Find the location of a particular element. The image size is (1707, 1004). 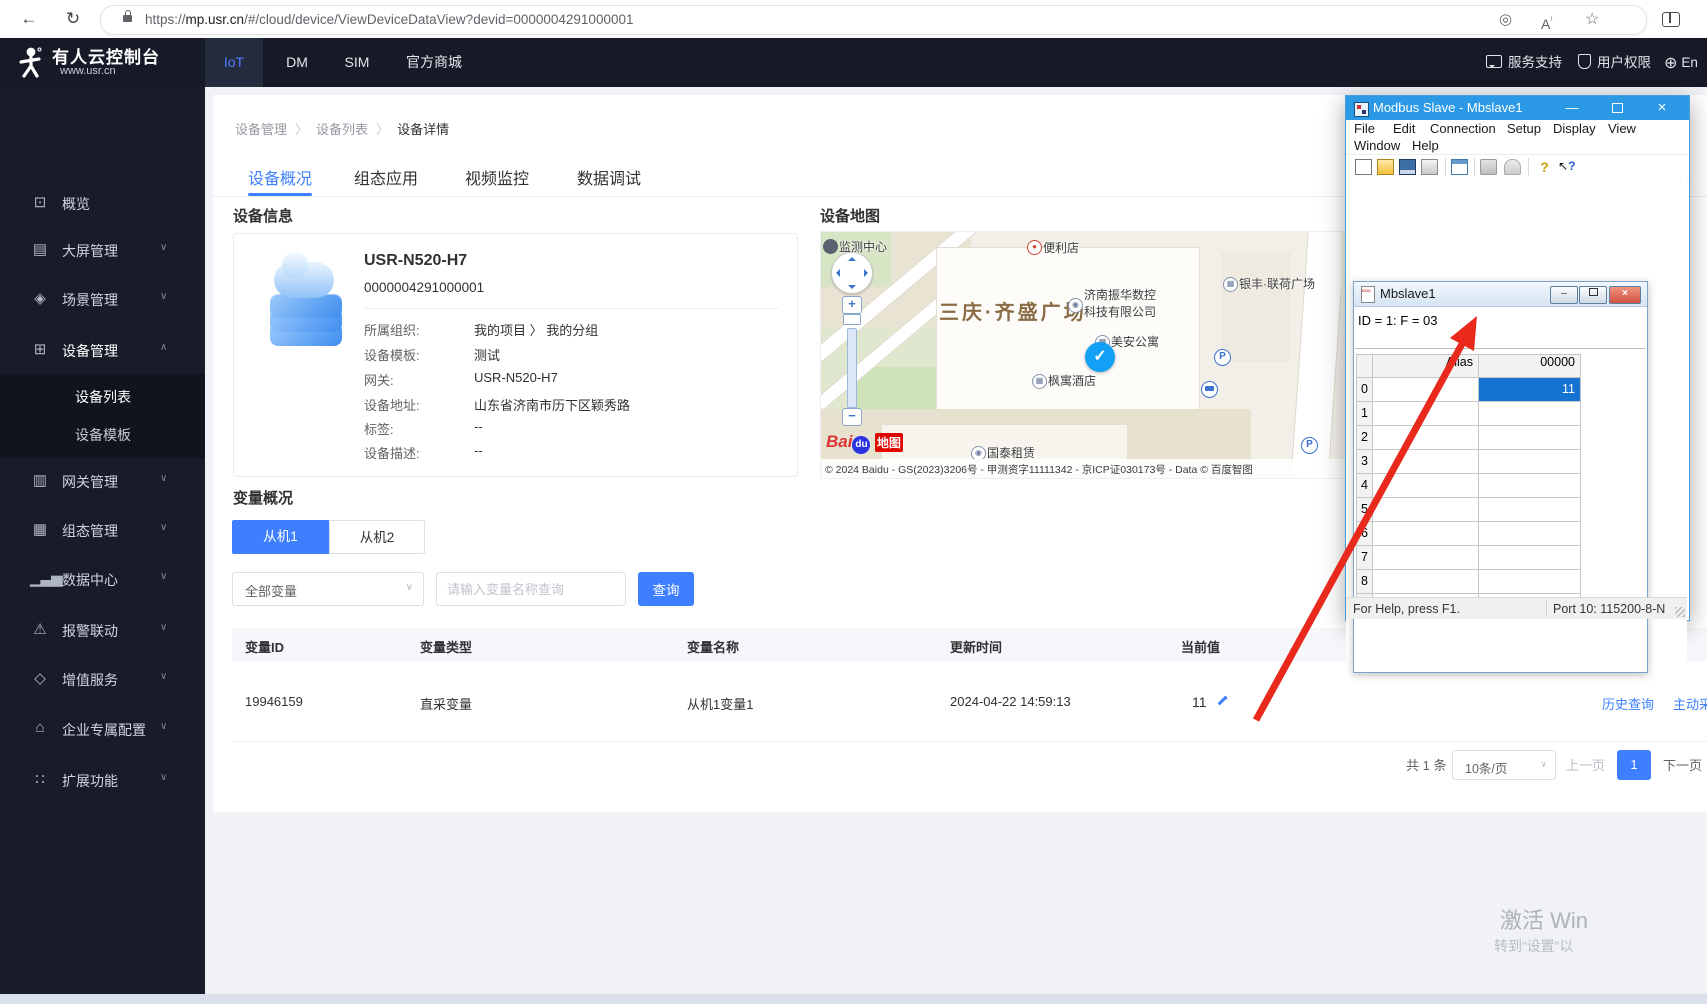

menu-setup: Setup is located at coordinates (1524, 128).